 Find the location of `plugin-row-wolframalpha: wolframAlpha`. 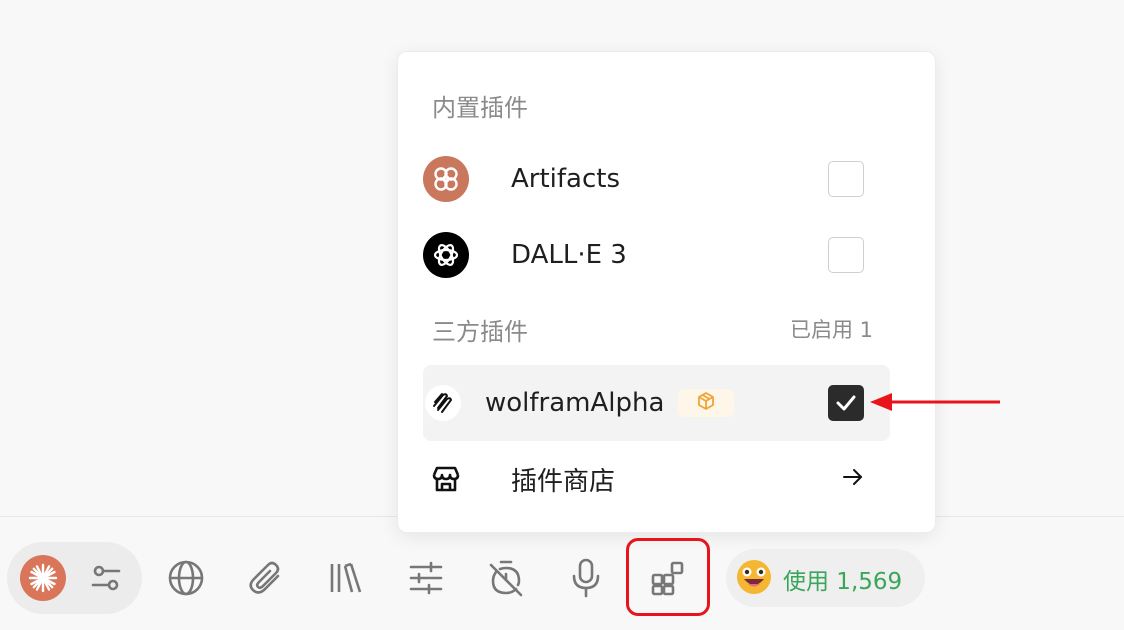

plugin-row-wolframalpha: wolframAlpha is located at coordinates (656, 403).